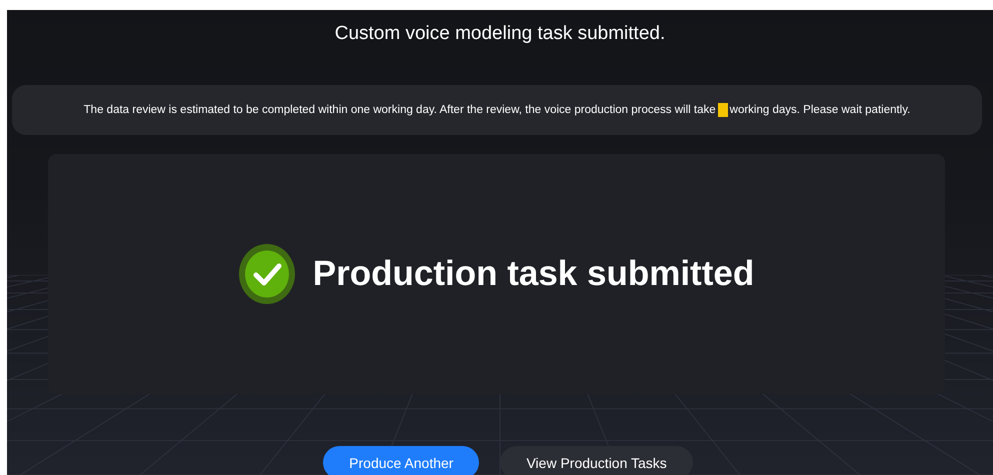 Image resolution: width=993 pixels, height=475 pixels. Describe the element at coordinates (820, 110) in the screenshot. I see `notice-text: working days. Please wait patiently.` at that location.